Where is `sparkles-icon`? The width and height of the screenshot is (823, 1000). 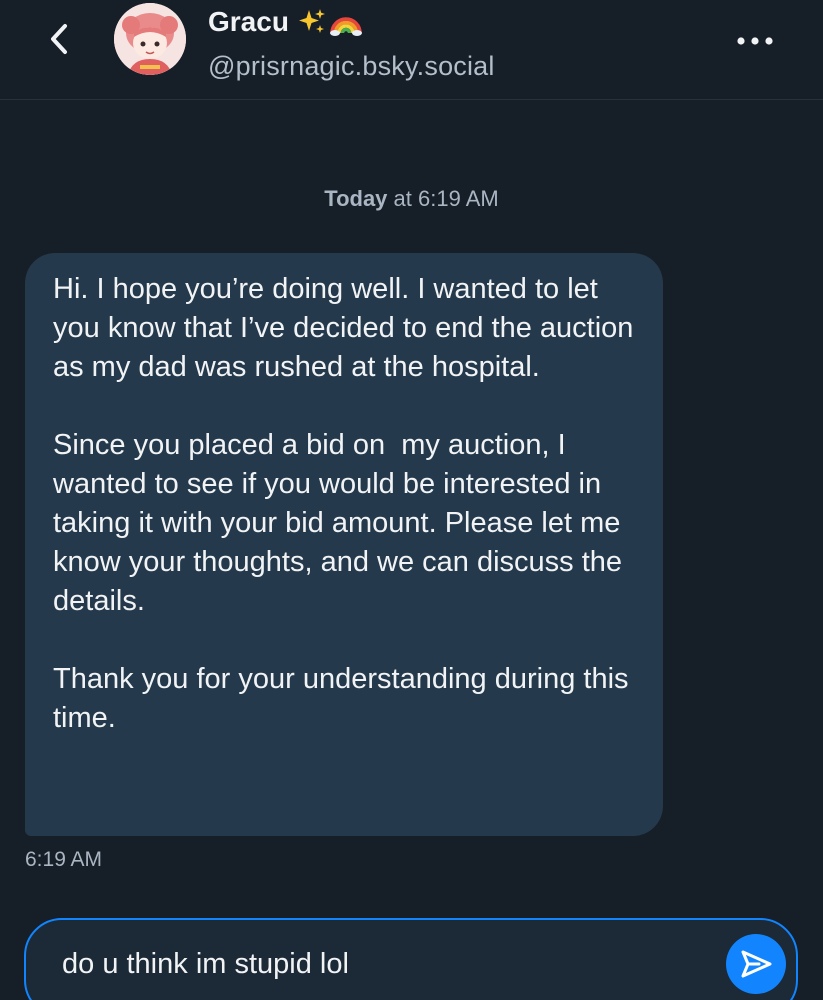 sparkles-icon is located at coordinates (311, 21).